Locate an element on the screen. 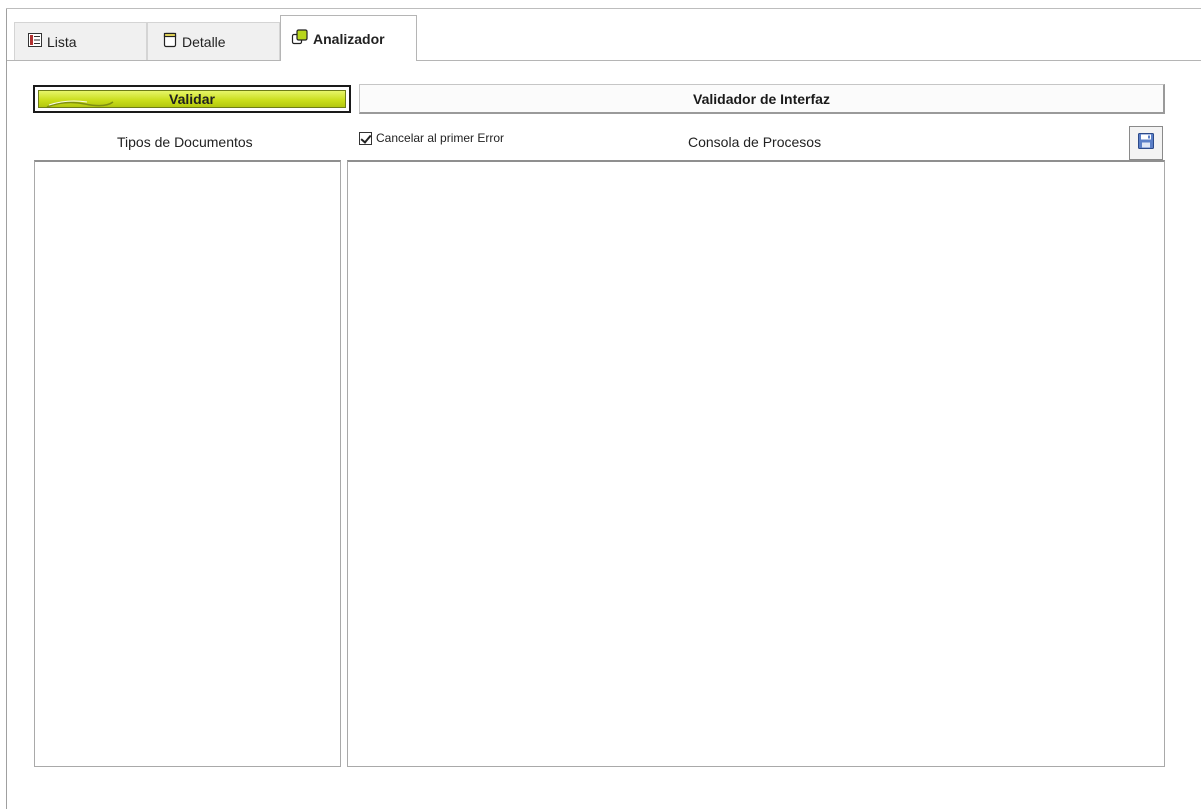 Image resolution: width=1201 pixels, height=809 pixels. consola-procesos-label: Consola de Procesos is located at coordinates (755, 142).